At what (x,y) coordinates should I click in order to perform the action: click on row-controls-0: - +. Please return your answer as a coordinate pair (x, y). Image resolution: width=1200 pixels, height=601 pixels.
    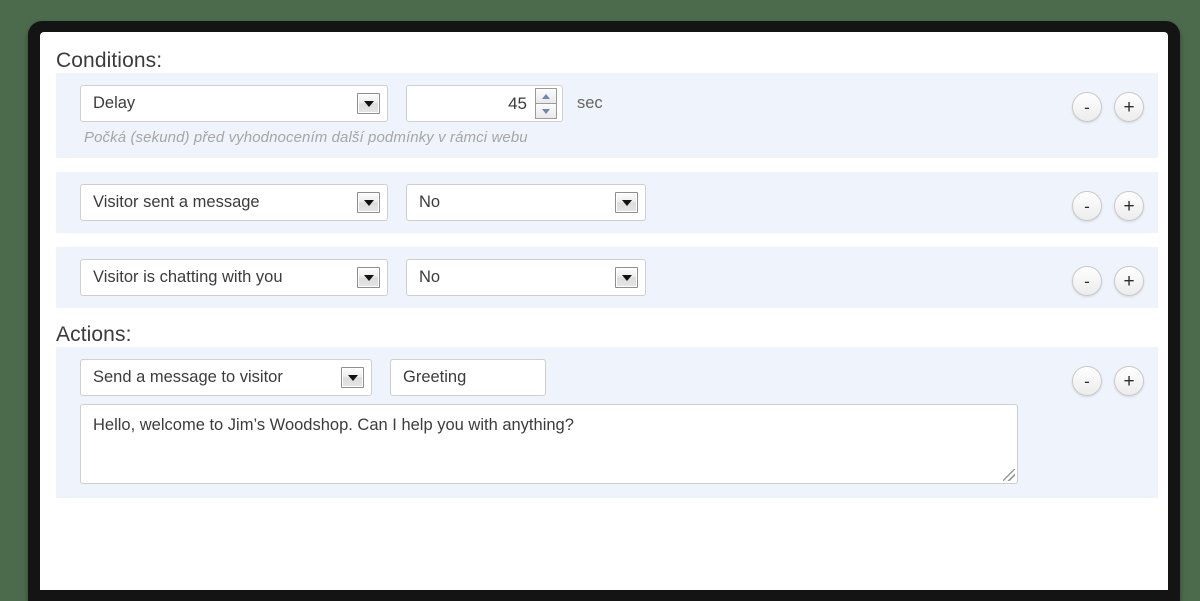
    Looking at the image, I should click on (1108, 107).